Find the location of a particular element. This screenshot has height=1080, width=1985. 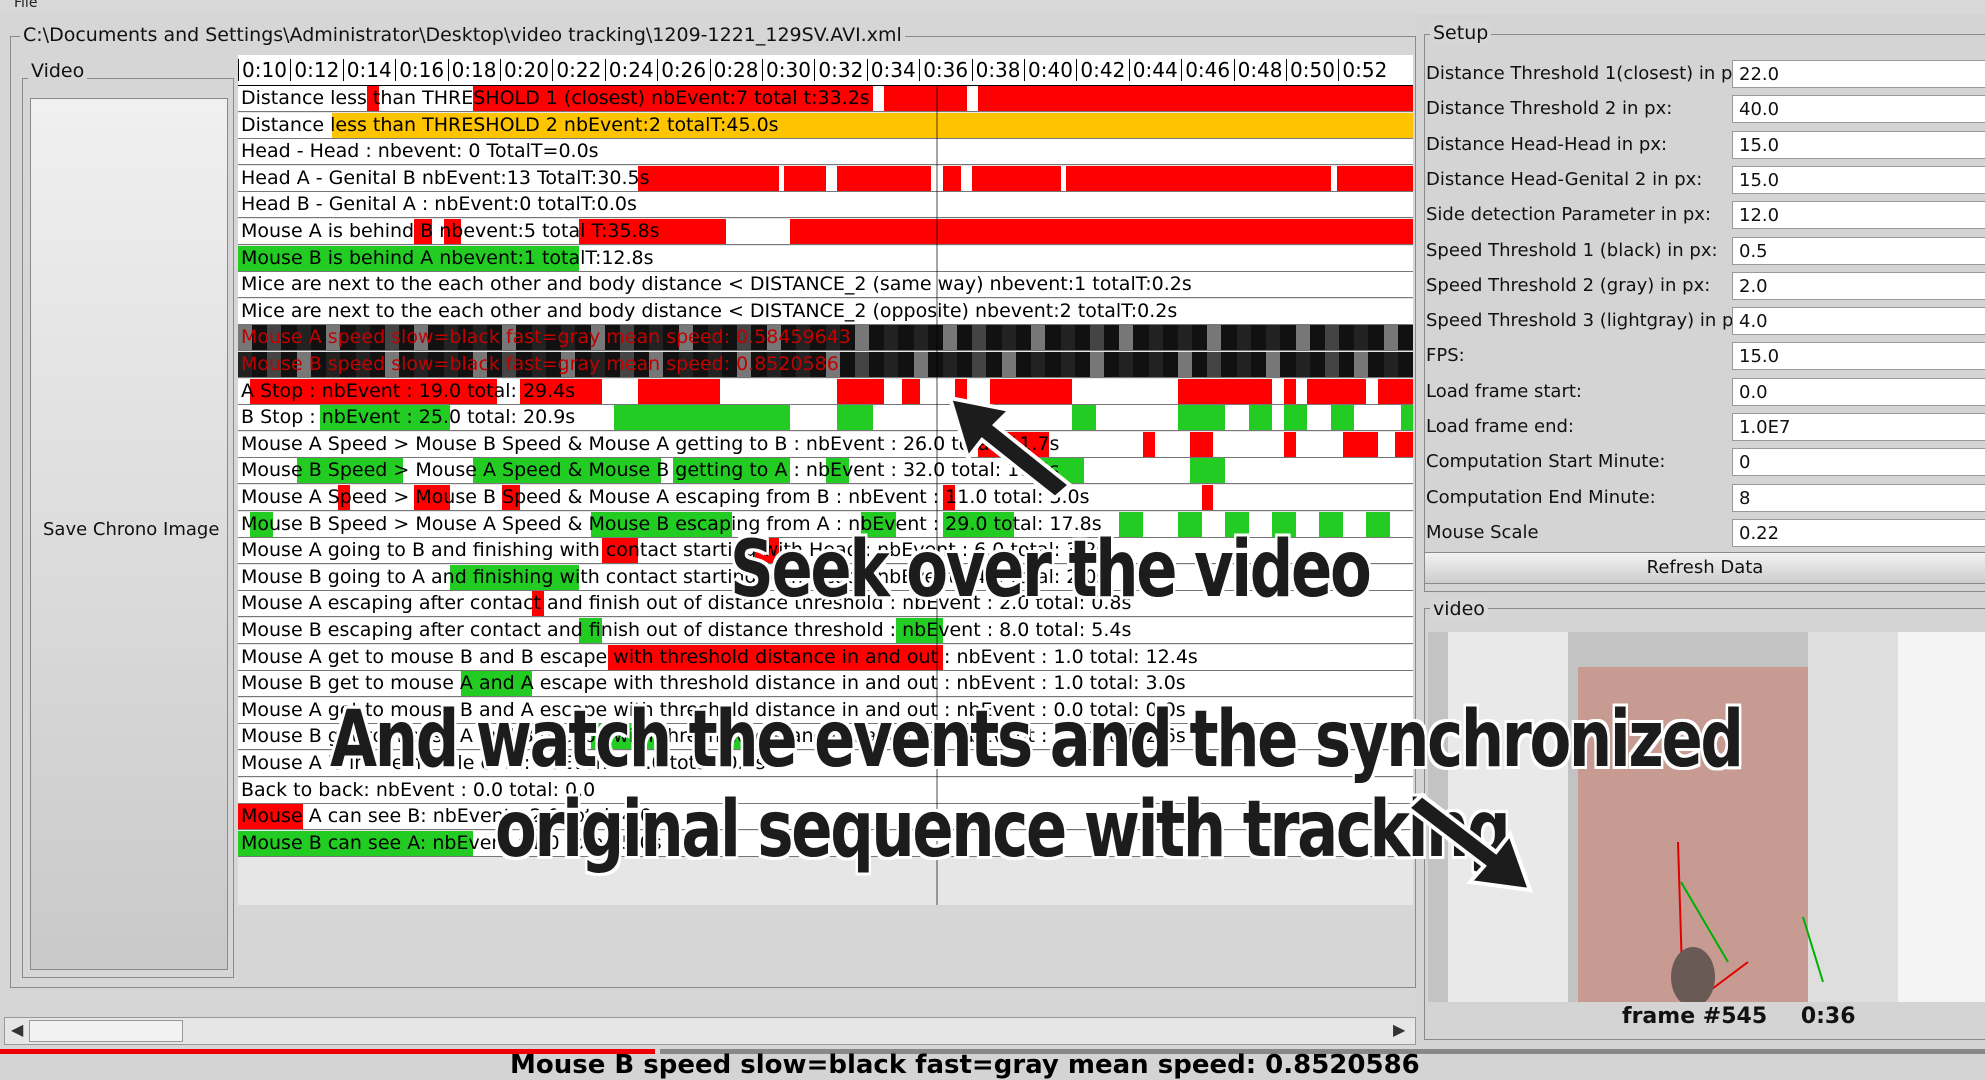

time-tick: 0:42 is located at coordinates (1100, 70).